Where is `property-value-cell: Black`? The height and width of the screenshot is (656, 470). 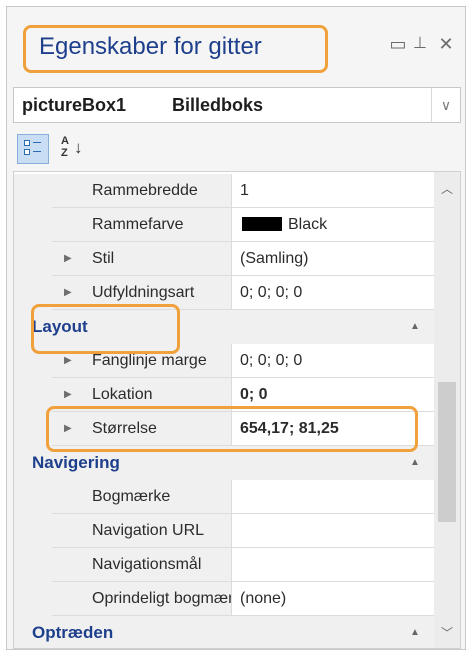 property-value-cell: Black is located at coordinates (333, 225).